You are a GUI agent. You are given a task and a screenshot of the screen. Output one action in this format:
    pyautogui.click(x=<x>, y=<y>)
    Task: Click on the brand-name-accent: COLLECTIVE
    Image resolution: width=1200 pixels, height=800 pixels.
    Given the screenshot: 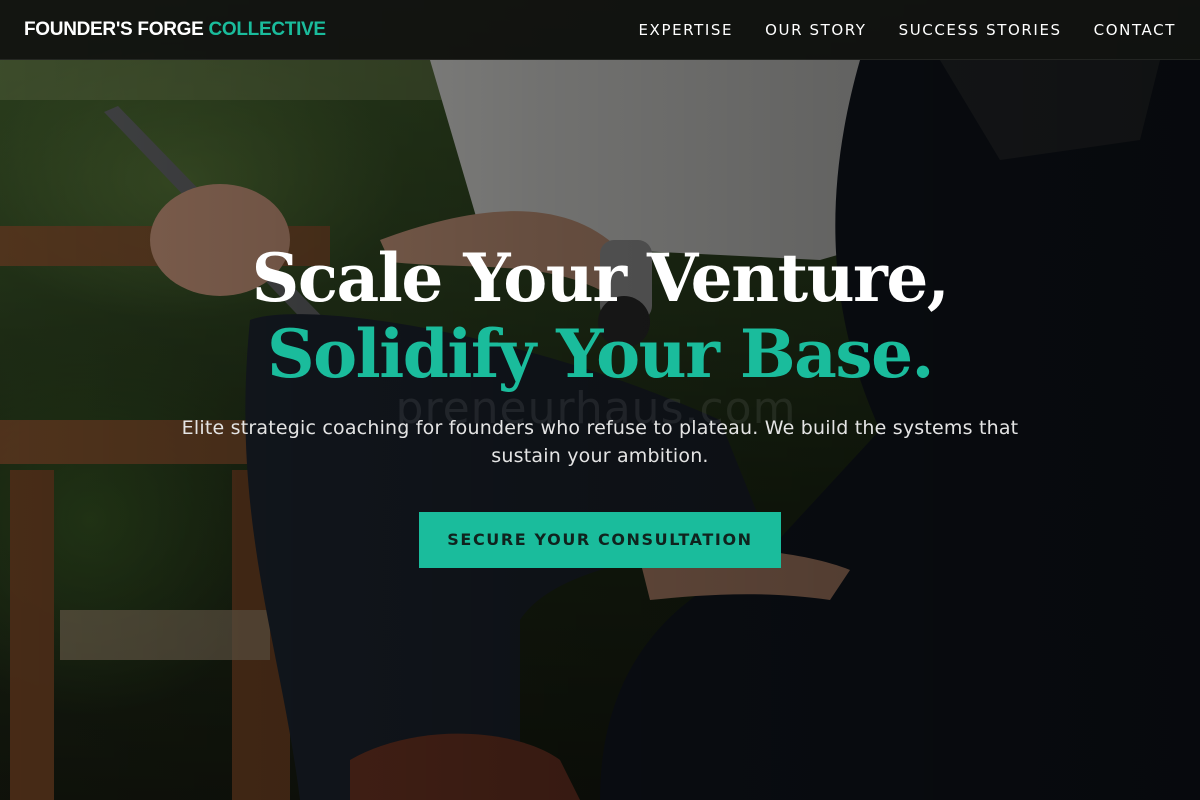 What is the action you would take?
    pyautogui.click(x=267, y=29)
    